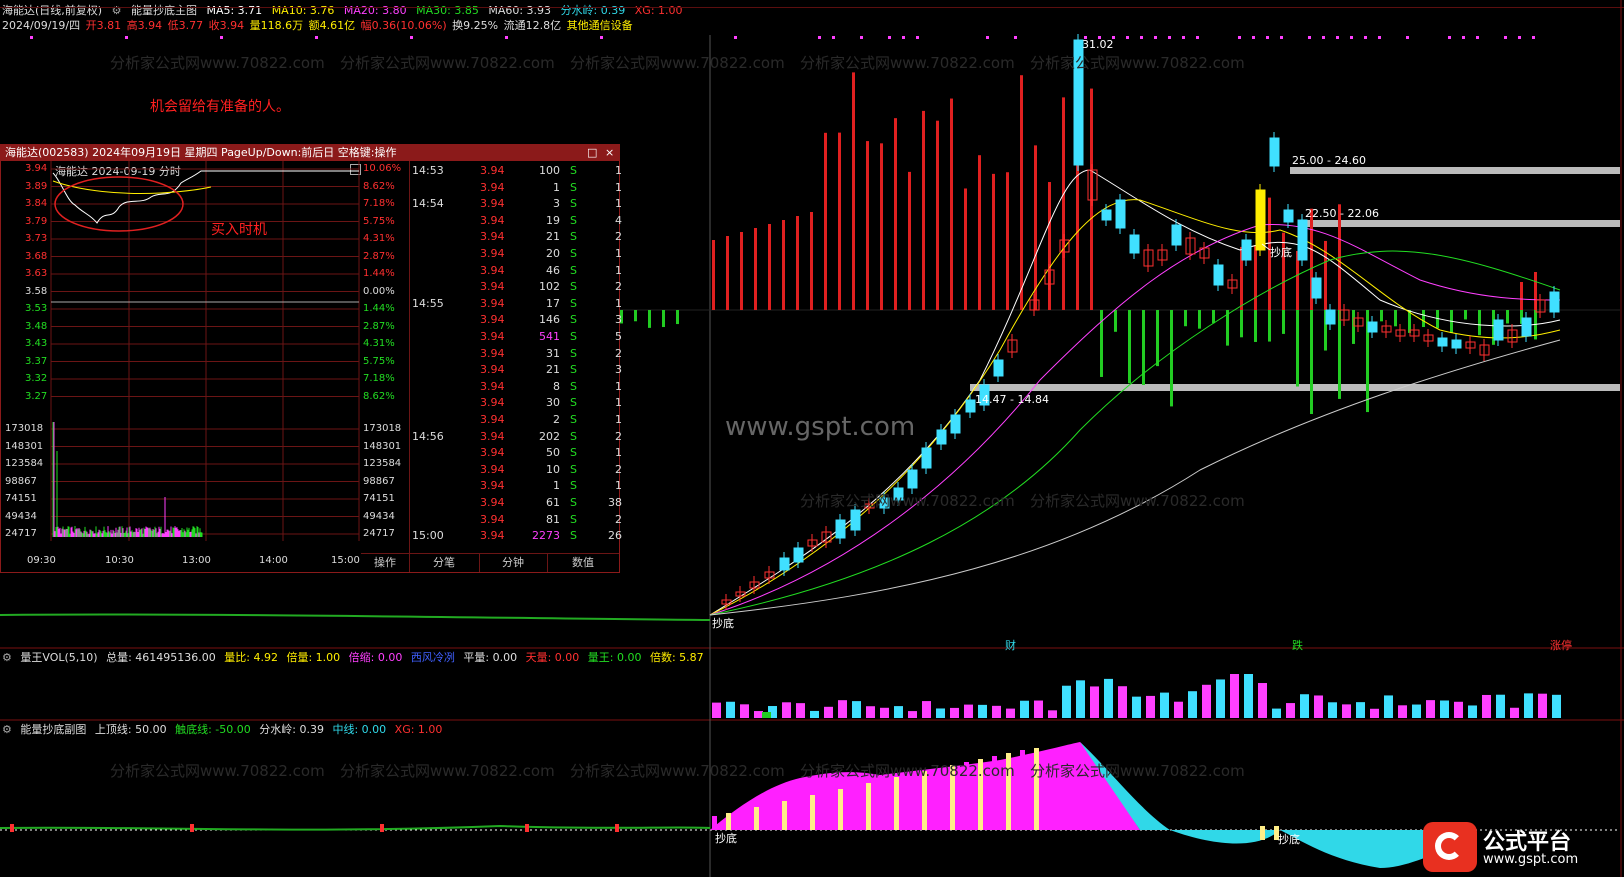 The image size is (1624, 877). I want to click on tick-volume: 21, so click(553, 237).